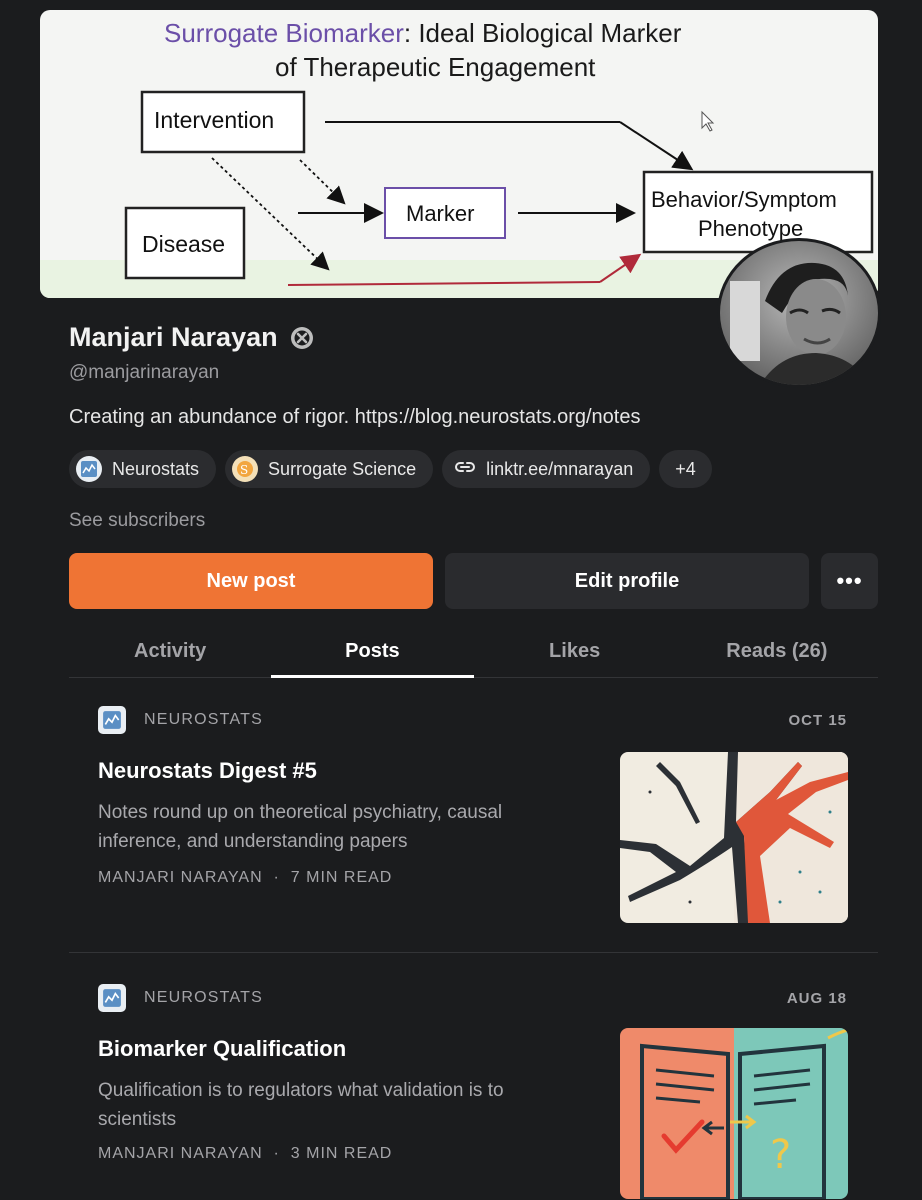 Image resolution: width=922 pixels, height=1200 pixels. Describe the element at coordinates (560, 468) in the screenshot. I see `chip-linktree-label: linktr.ee/mnarayan` at that location.